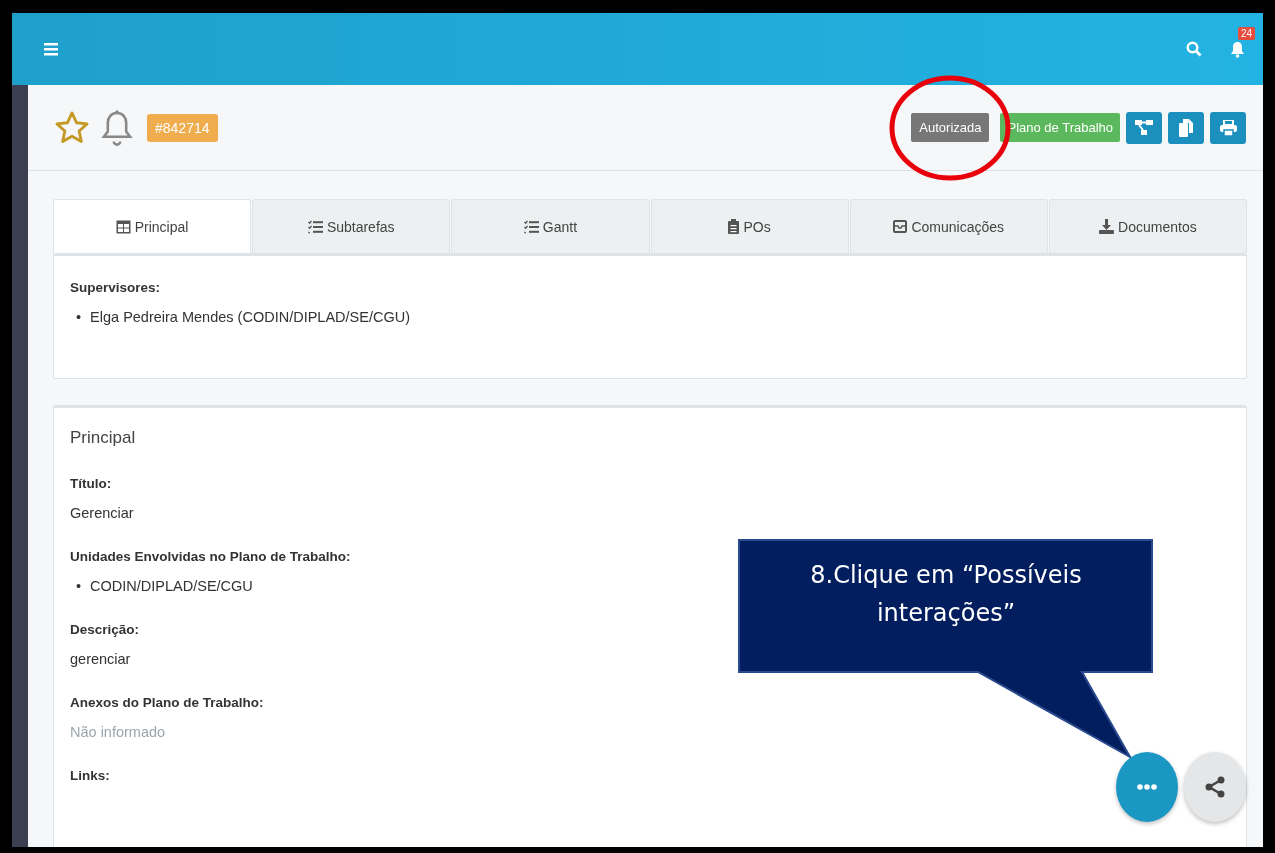  I want to click on supervisor-name: Elga Pedreira Mendes (CODIN/DIPLAD/SE/CGU), so click(250, 317).